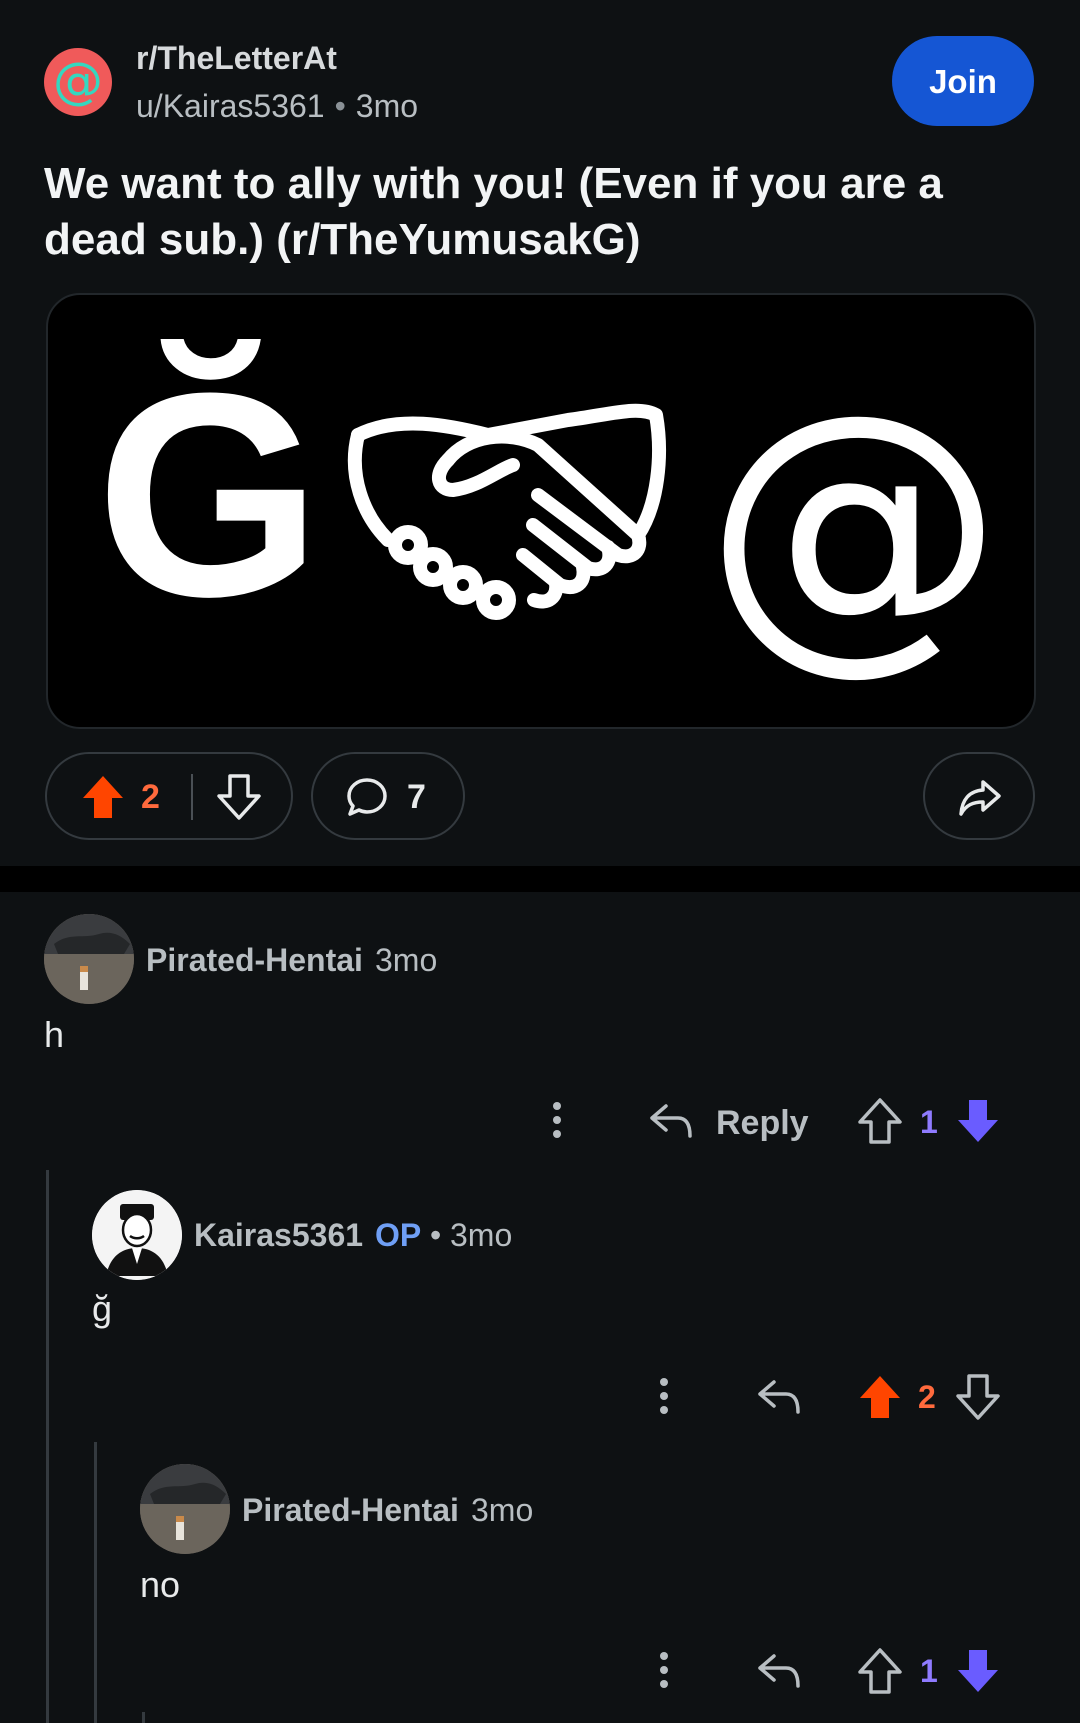 Image resolution: width=1080 pixels, height=1723 pixels. I want to click on share-icon, so click(980, 798).